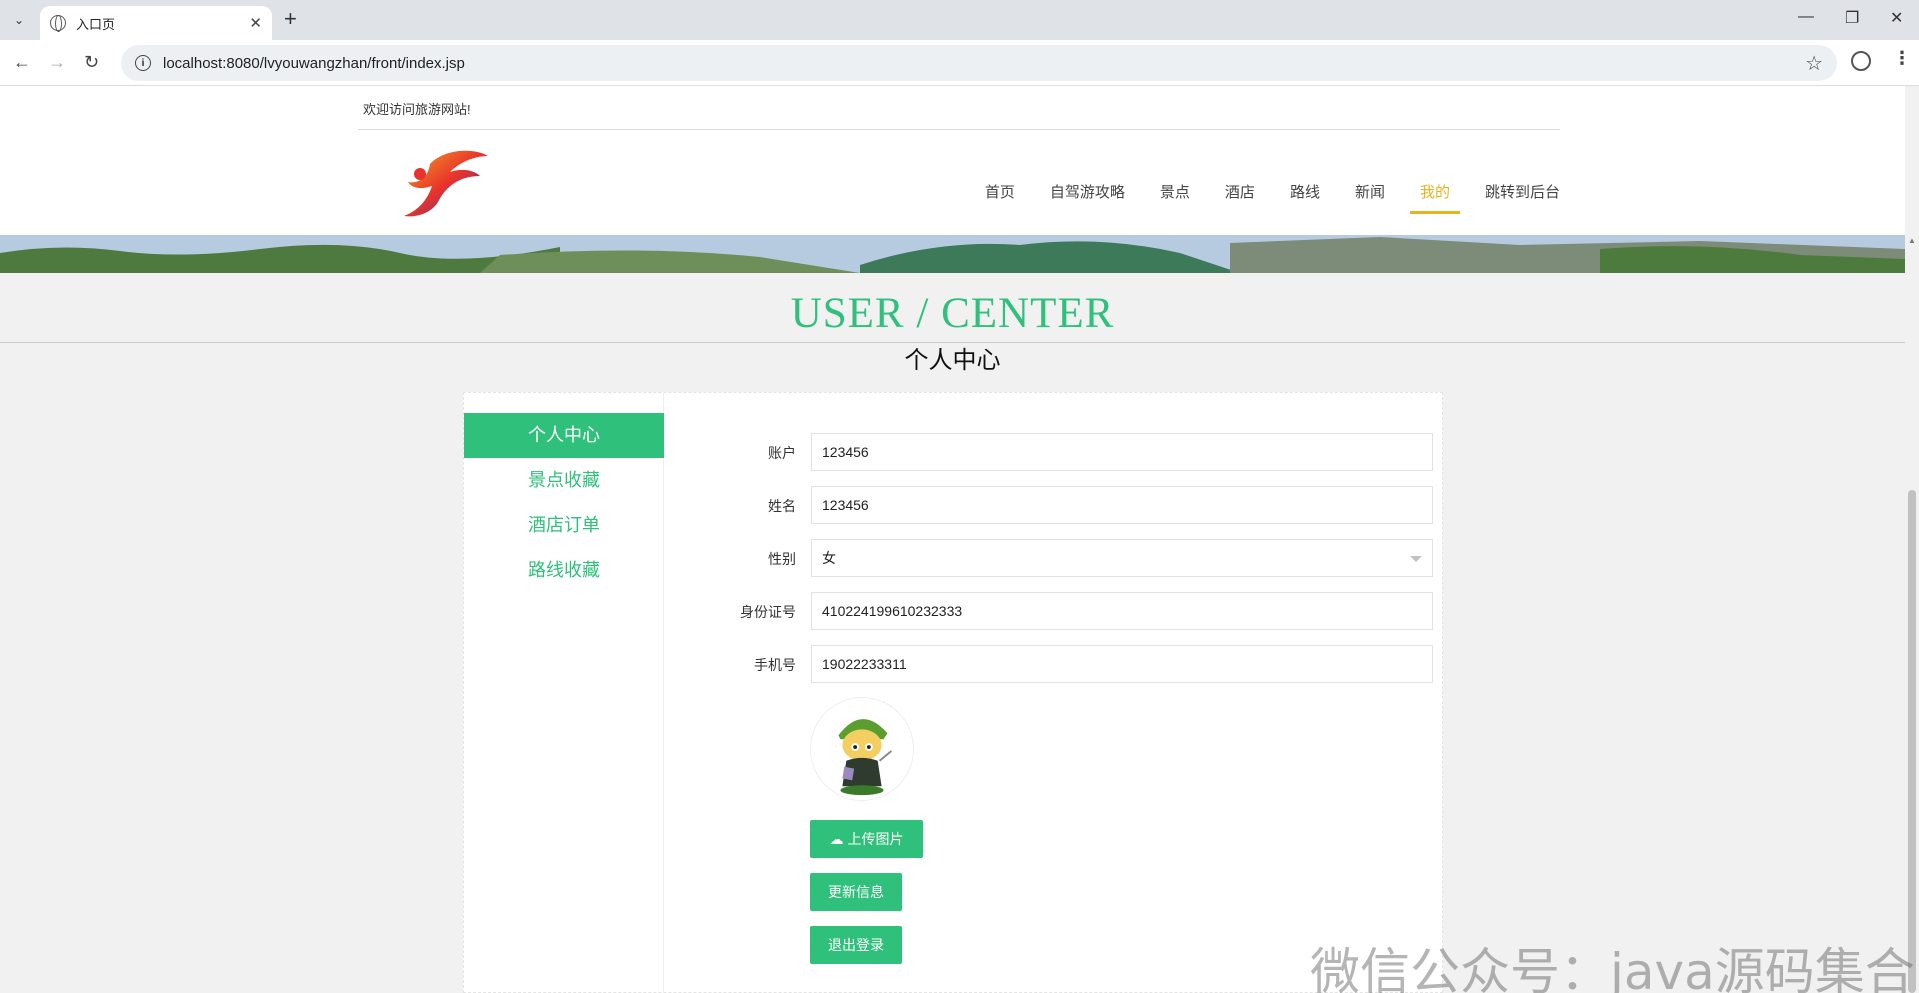  Describe the element at coordinates (91, 62) in the screenshot. I see `reload-icon: ↻` at that location.